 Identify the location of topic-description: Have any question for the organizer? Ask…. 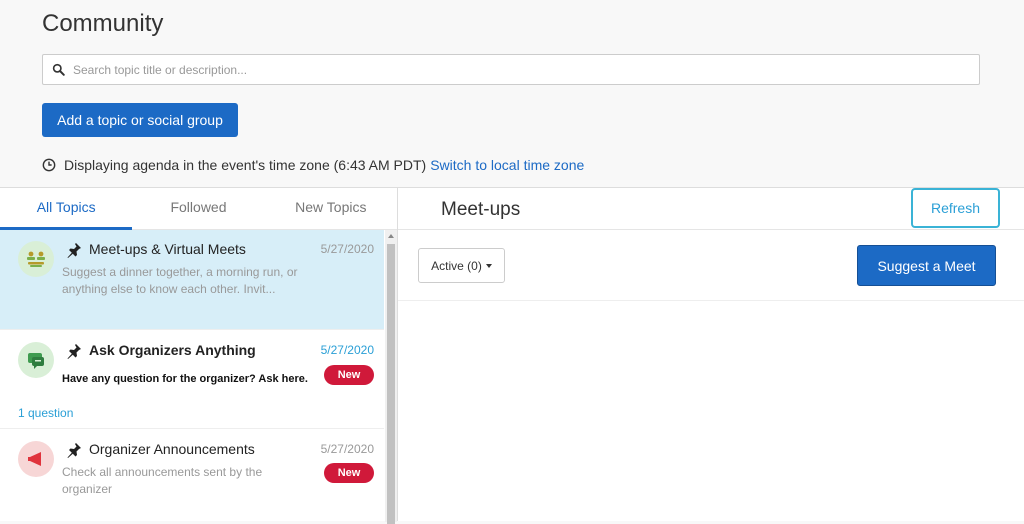
(185, 379).